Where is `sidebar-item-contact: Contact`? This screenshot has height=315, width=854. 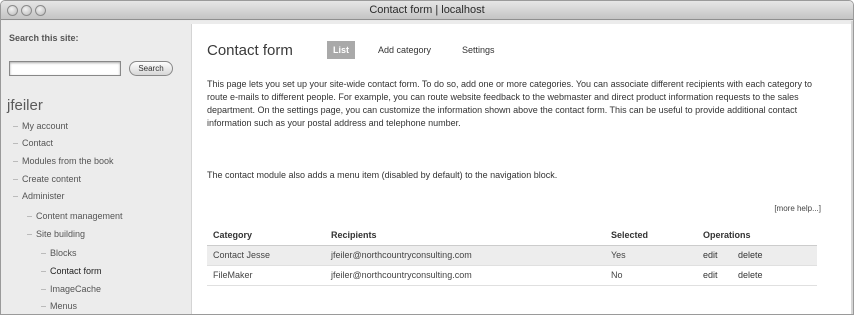
sidebar-item-contact: Contact is located at coordinates (33, 143).